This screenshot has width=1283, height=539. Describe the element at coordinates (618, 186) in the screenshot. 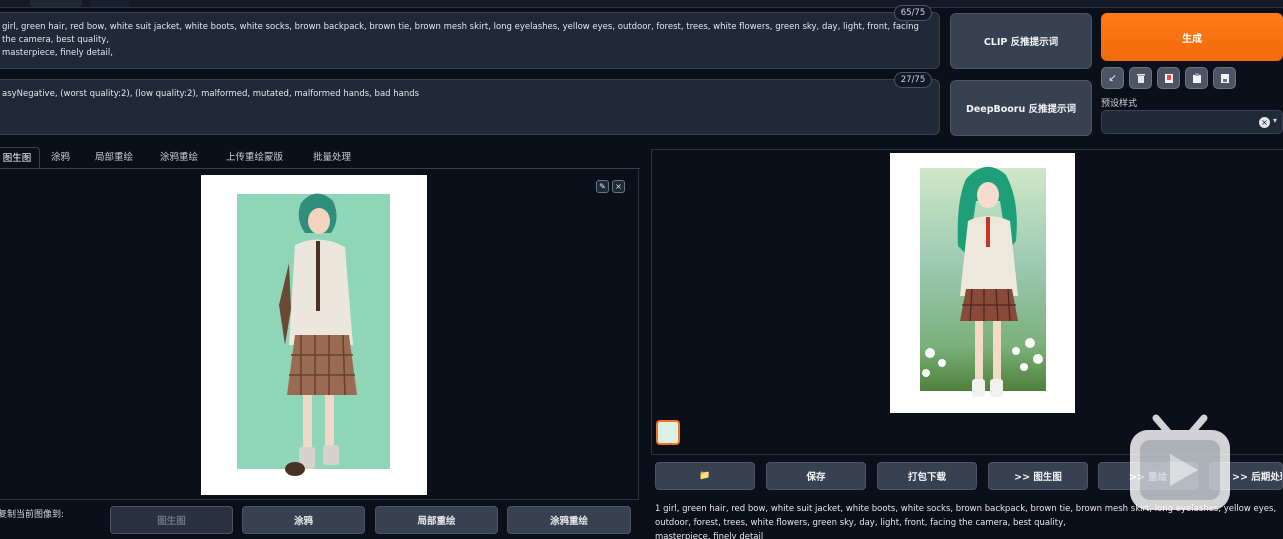

I see `close-icon: ×` at that location.